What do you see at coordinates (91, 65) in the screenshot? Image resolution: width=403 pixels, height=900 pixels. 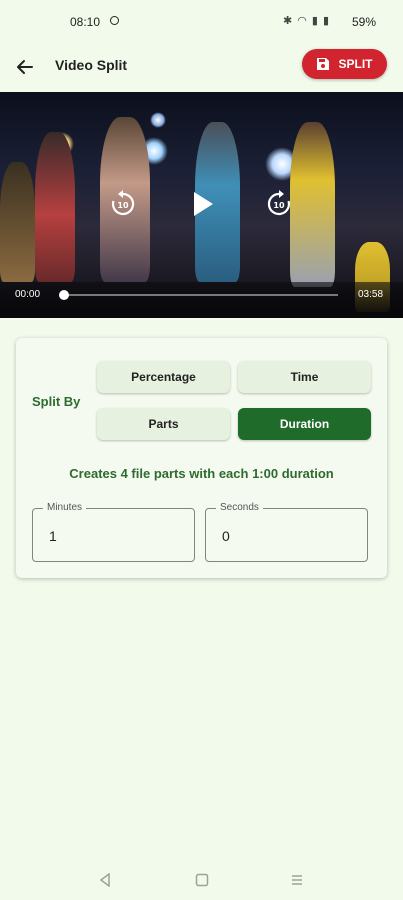 I see `page-title: Video Split` at bounding box center [91, 65].